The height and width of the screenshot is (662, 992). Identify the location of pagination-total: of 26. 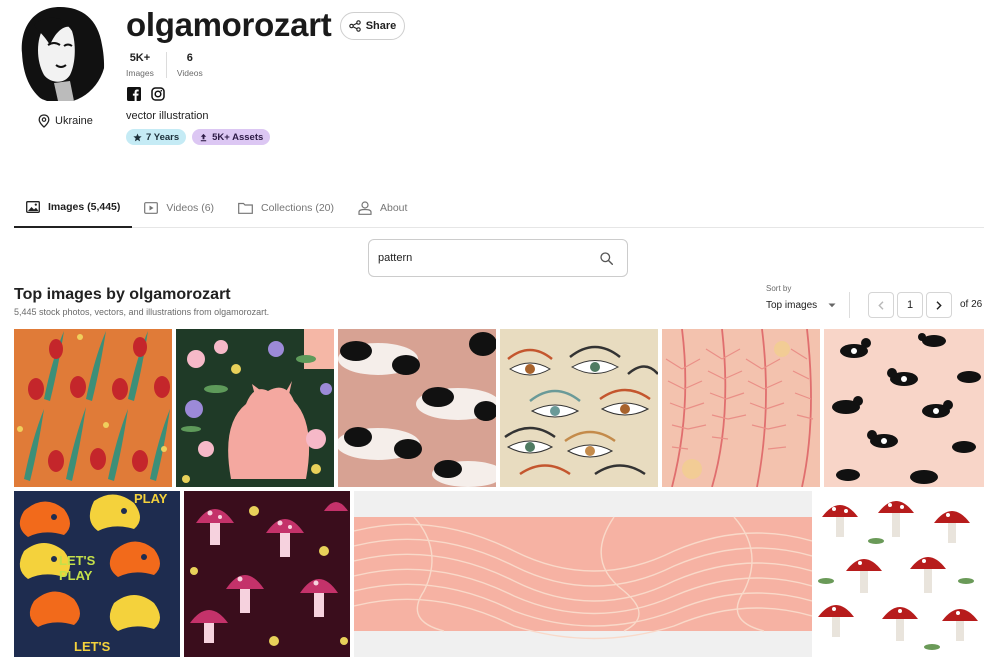
(971, 304).